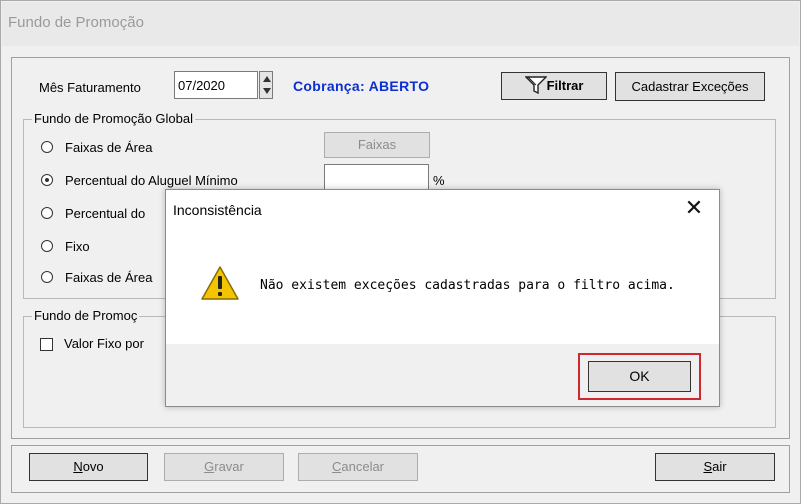 The height and width of the screenshot is (504, 801). What do you see at coordinates (690, 86) in the screenshot?
I see `register-exceptions-button: Cadastrar Exceções` at bounding box center [690, 86].